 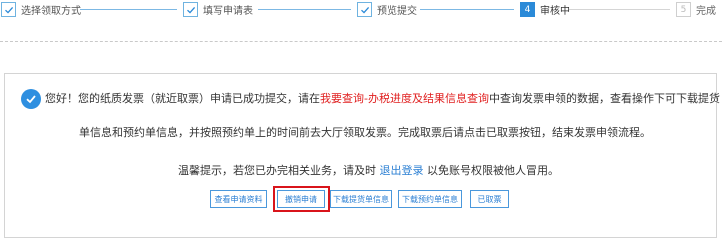 What do you see at coordinates (279, 170) in the screenshot?
I see `reminder-text: 温馨提示，若您已办完相关业务，请及时` at bounding box center [279, 170].